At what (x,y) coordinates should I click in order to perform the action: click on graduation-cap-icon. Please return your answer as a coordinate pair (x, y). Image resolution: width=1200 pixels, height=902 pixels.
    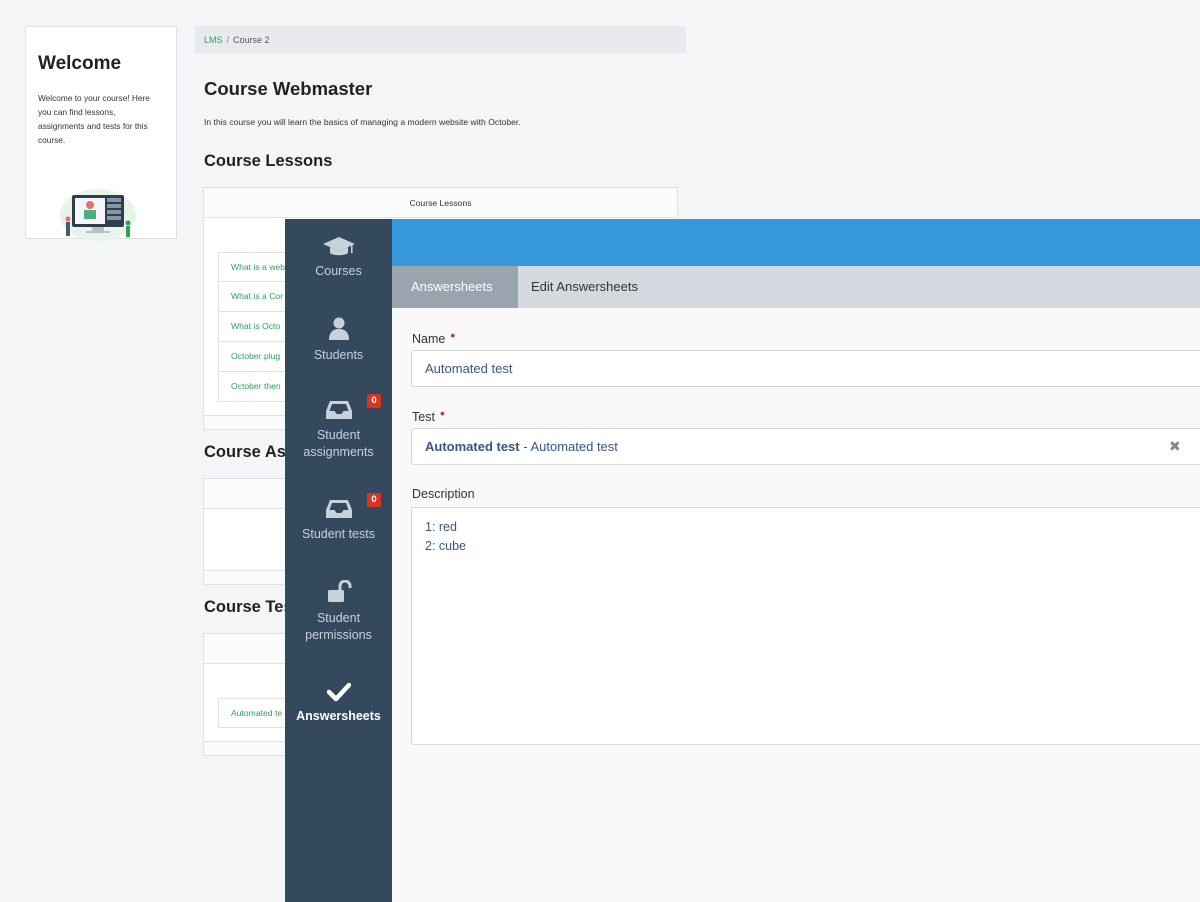
    Looking at the image, I should click on (338, 246).